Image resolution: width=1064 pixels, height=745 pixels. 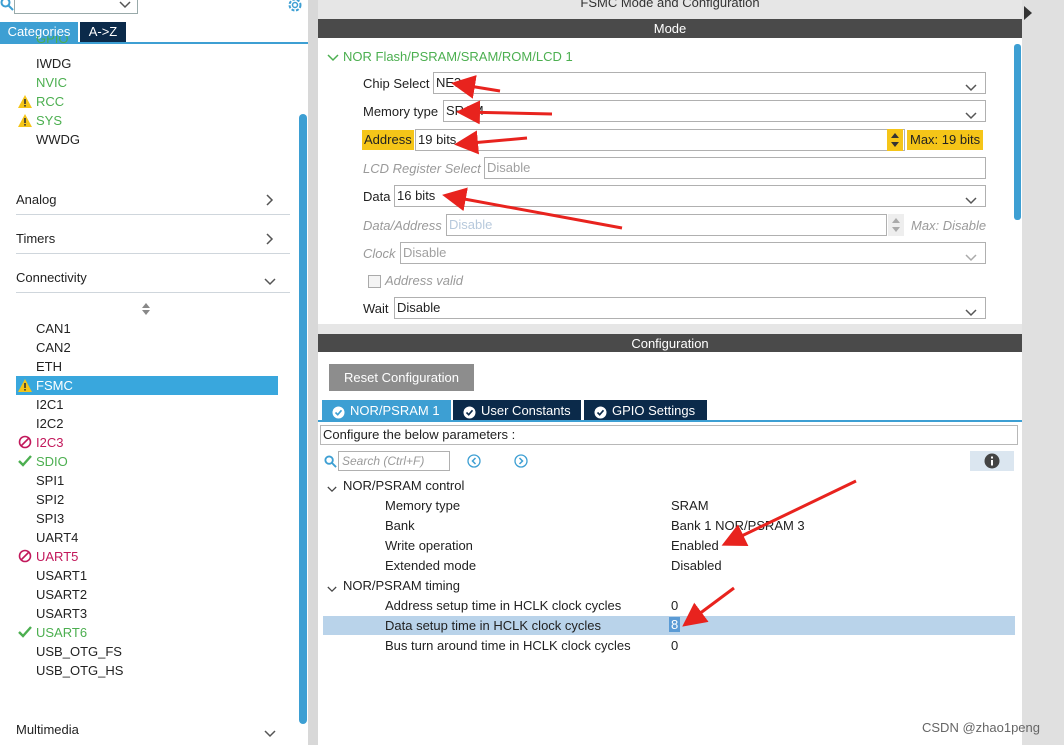 What do you see at coordinates (52, 41) in the screenshot?
I see `list-item-gpio: GPIO` at bounding box center [52, 41].